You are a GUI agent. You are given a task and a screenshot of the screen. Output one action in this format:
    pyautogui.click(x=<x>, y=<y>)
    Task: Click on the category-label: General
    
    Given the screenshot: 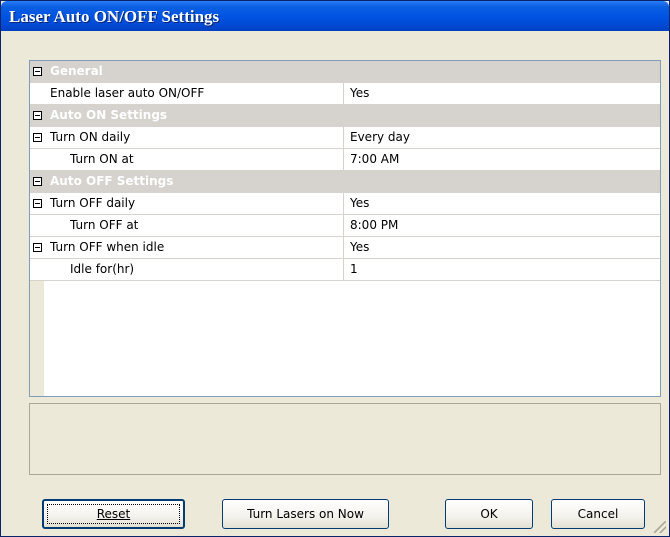 What is the action you would take?
    pyautogui.click(x=76, y=71)
    